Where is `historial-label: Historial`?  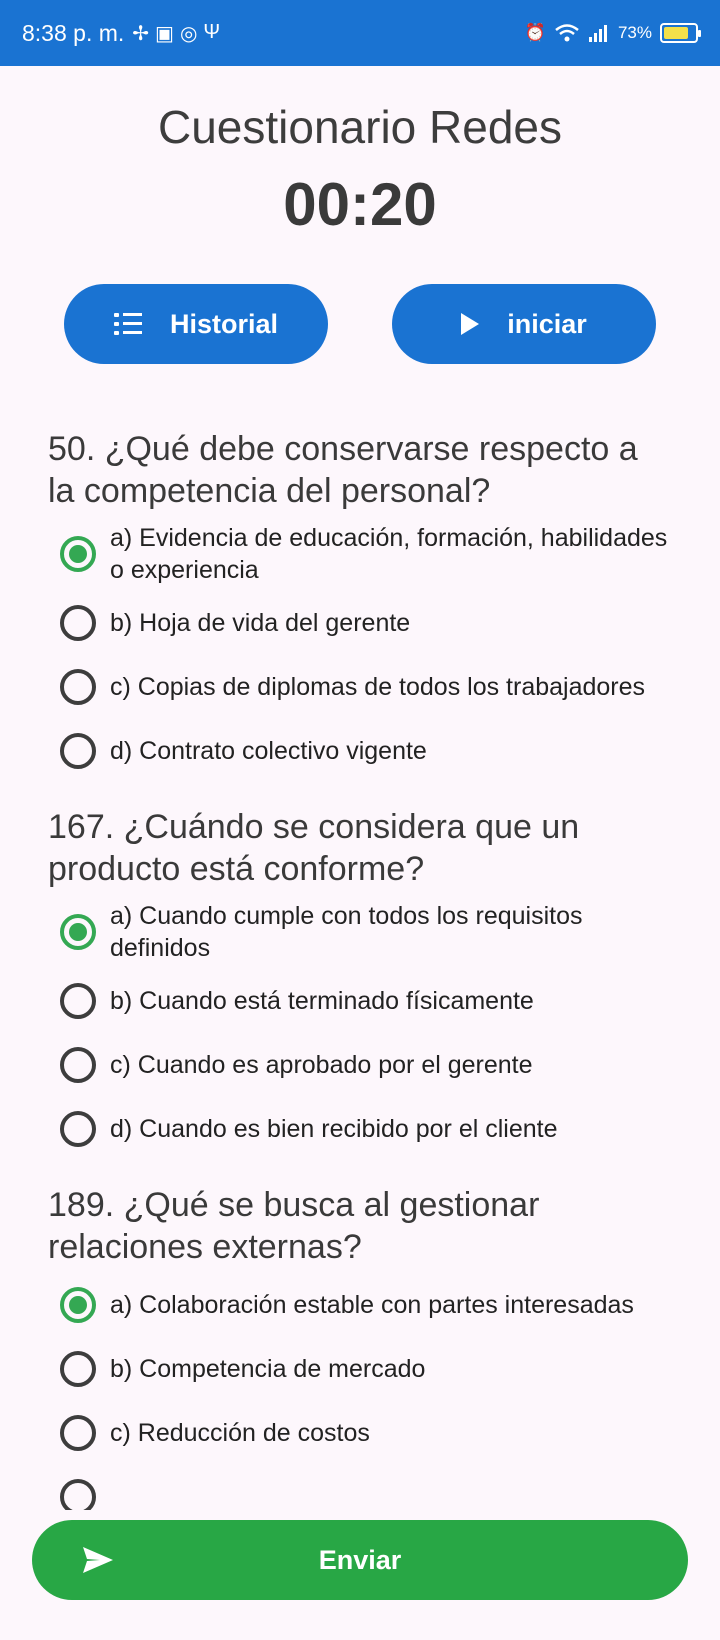
historial-label: Historial is located at coordinates (224, 323).